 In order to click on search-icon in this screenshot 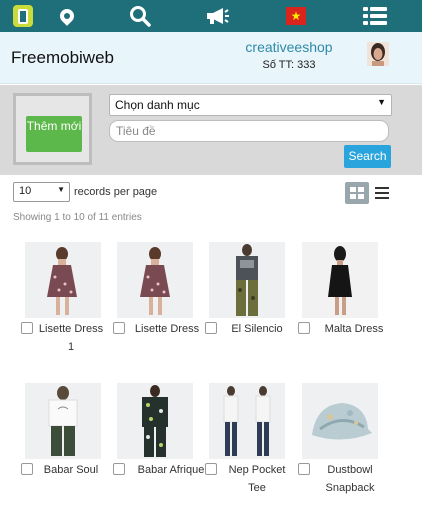, I will do `click(140, 16)`.